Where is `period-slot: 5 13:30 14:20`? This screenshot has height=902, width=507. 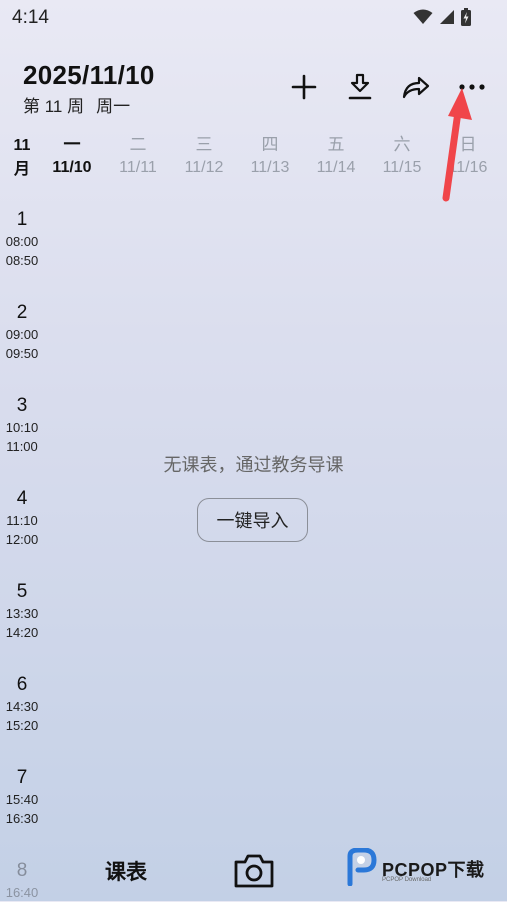 period-slot: 5 13:30 14:20 is located at coordinates (22, 611).